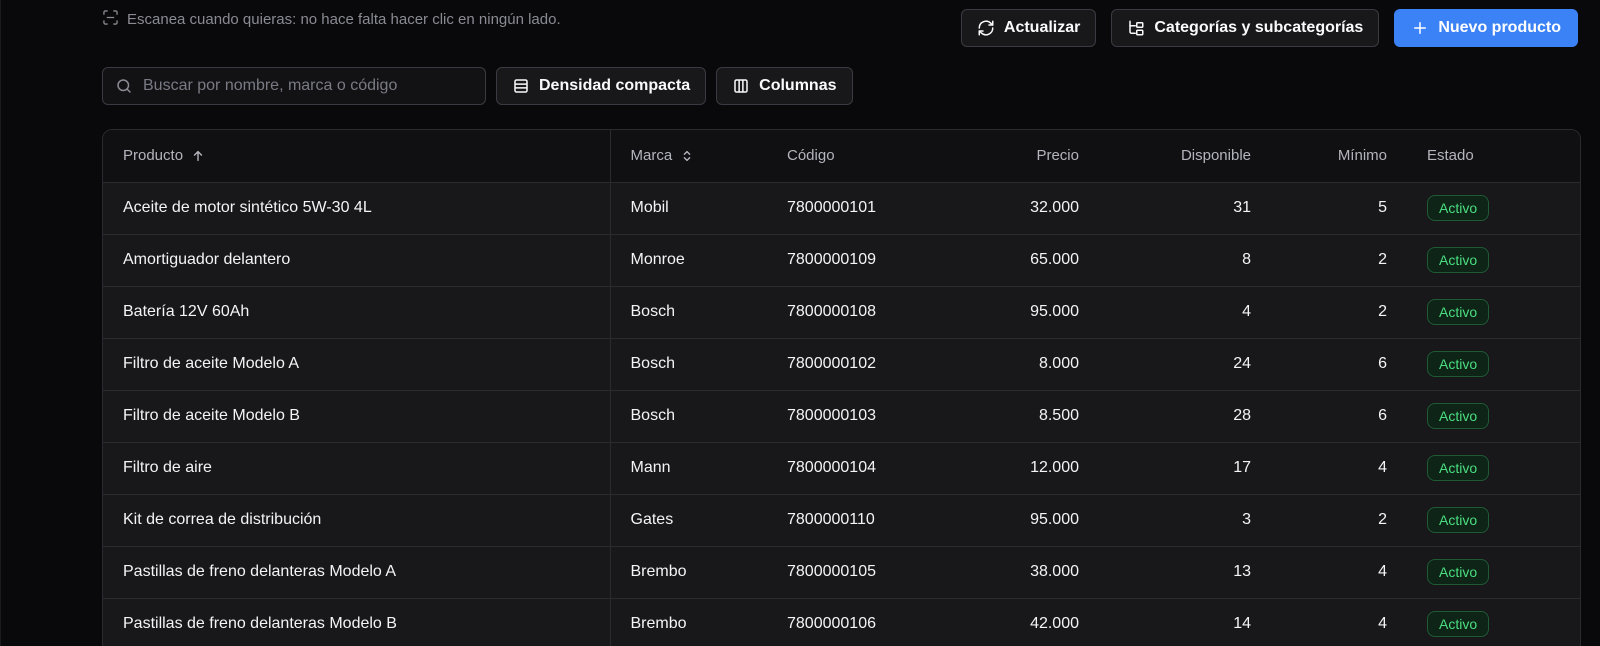  I want to click on columns-button: Columnas, so click(784, 86).